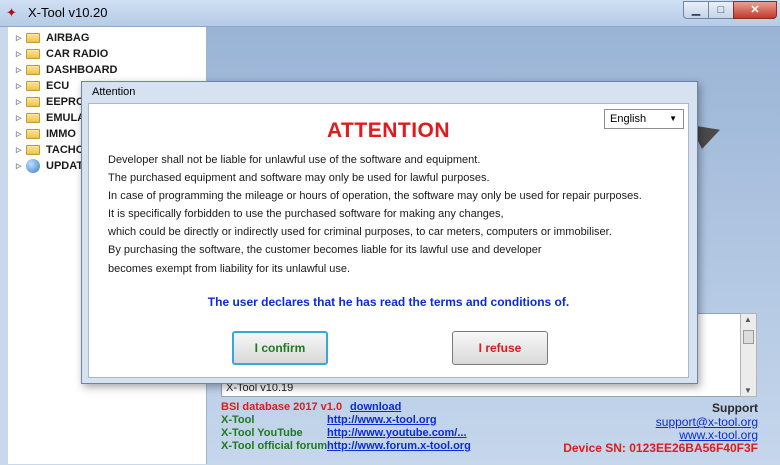 This screenshot has width=780, height=465. Describe the element at coordinates (65, 150) in the screenshot. I see `tree-item-label: TACHO` at that location.